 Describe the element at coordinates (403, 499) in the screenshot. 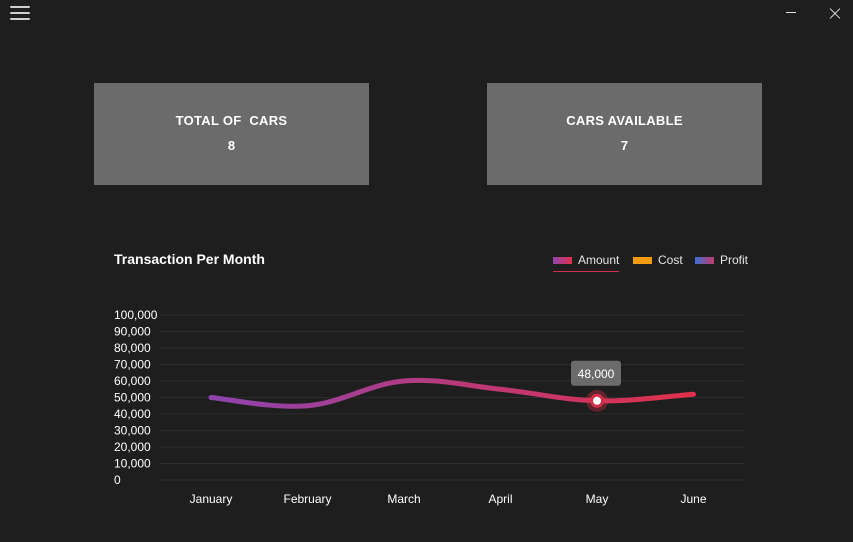

I see `x-tick-label: March` at that location.